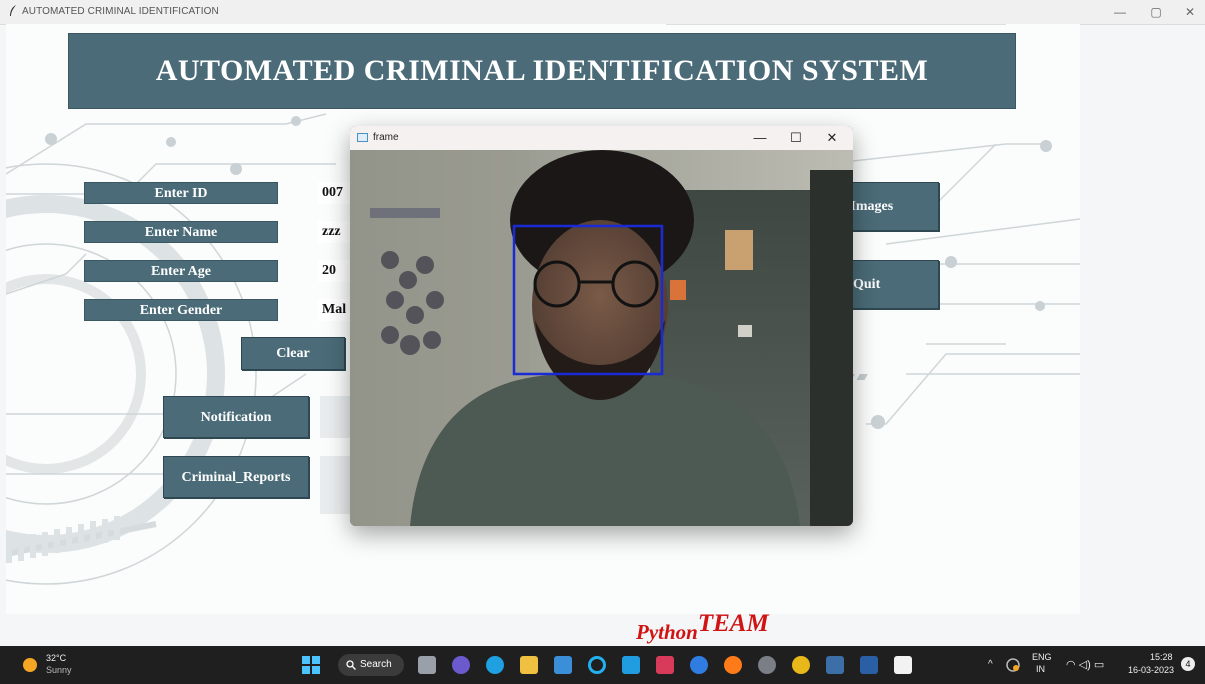 The width and height of the screenshot is (1205, 684). I want to click on cortana-icon, so click(597, 665).